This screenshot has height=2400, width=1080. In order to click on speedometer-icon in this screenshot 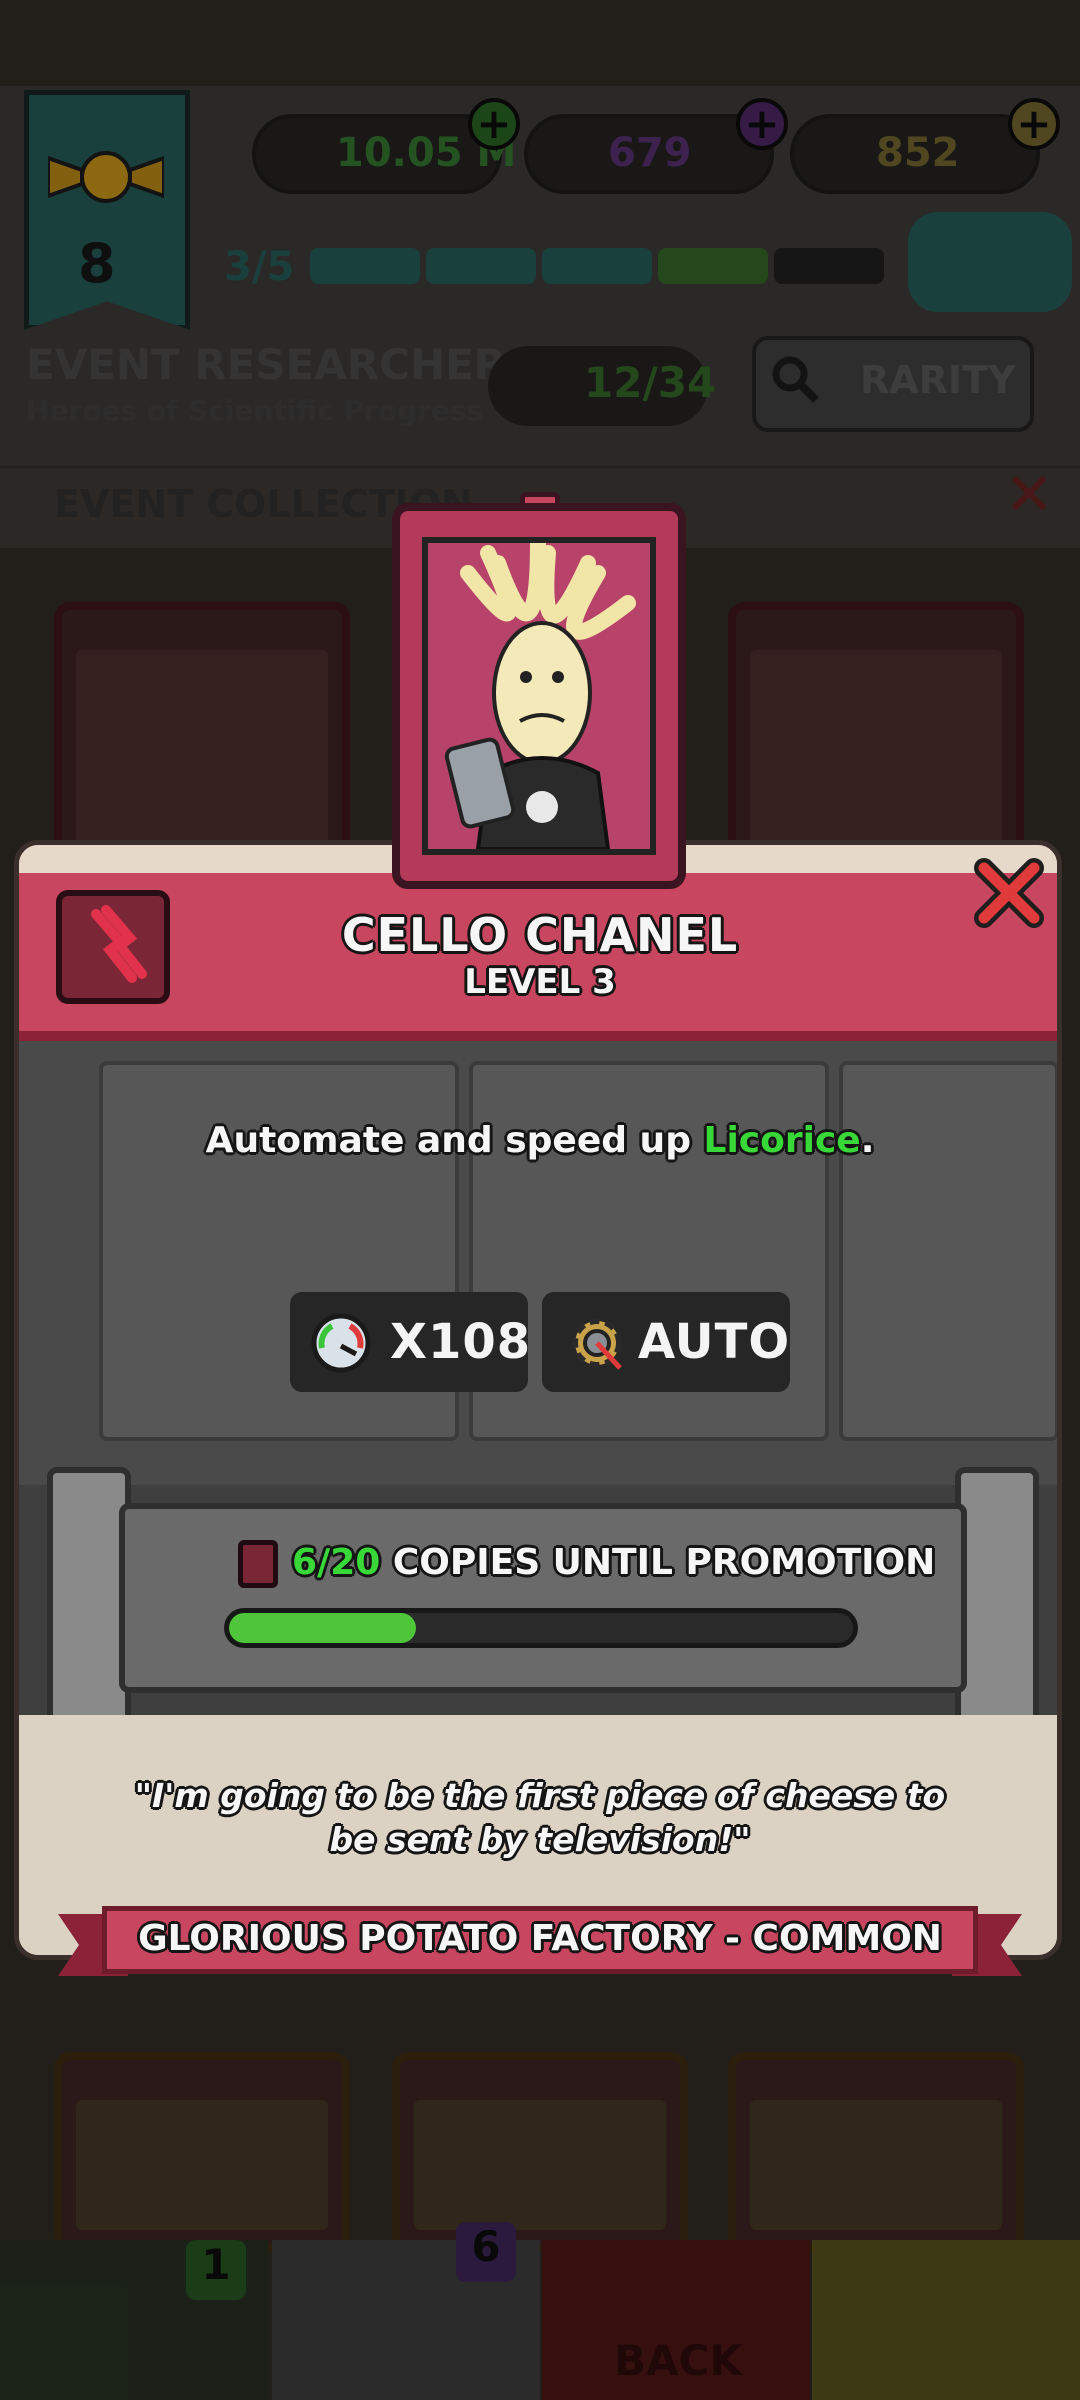, I will do `click(341, 1343)`.